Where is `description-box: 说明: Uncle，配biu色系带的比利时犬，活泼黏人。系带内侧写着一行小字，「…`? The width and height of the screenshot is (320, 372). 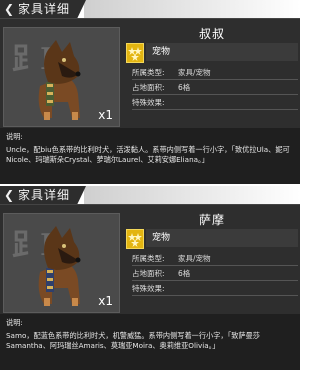 description-box: 说明: Uncle，配biu色系带的比利时犬，活泼黏人。系带内侧写着一行小字，「… is located at coordinates (150, 156).